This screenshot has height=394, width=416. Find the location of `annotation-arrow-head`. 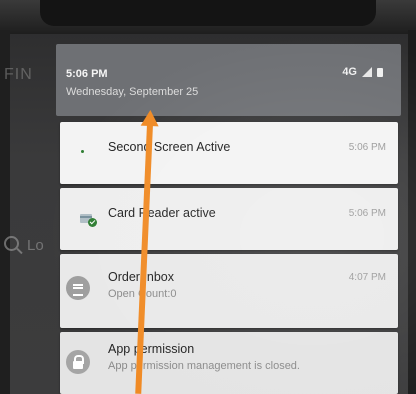

annotation-arrow-head is located at coordinates (150, 118).